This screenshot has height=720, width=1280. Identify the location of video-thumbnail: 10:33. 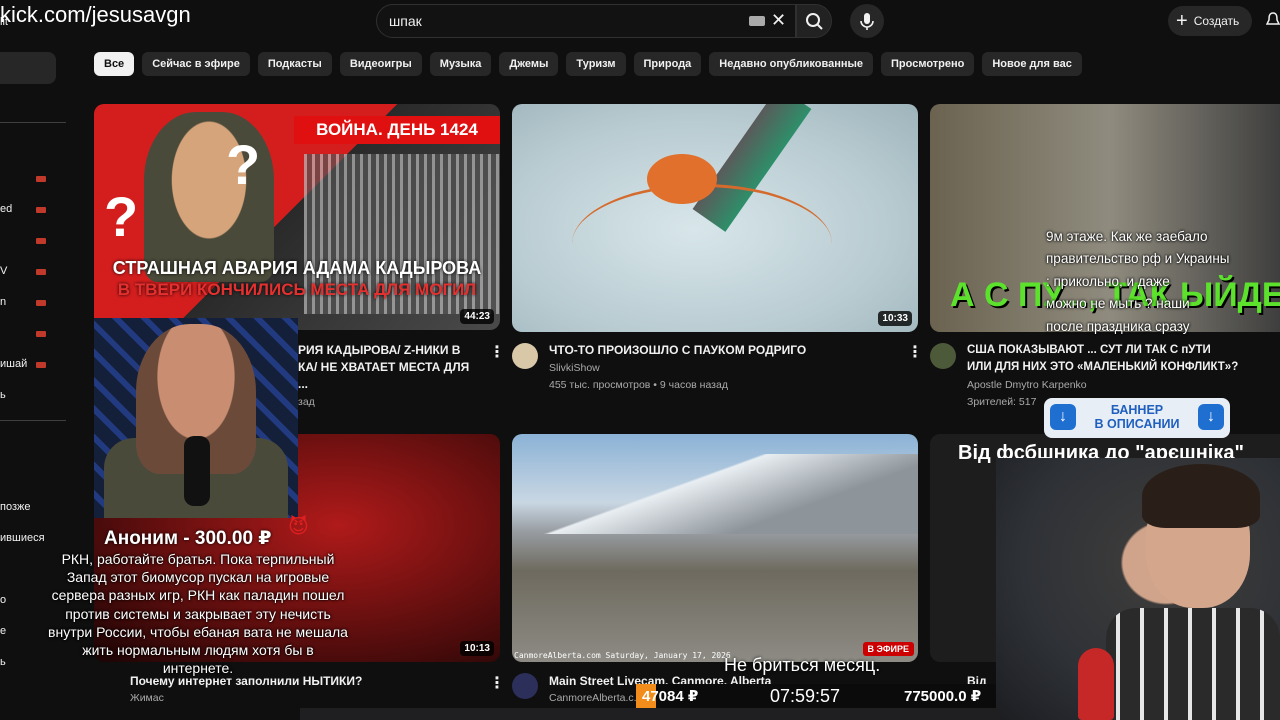
(715, 218).